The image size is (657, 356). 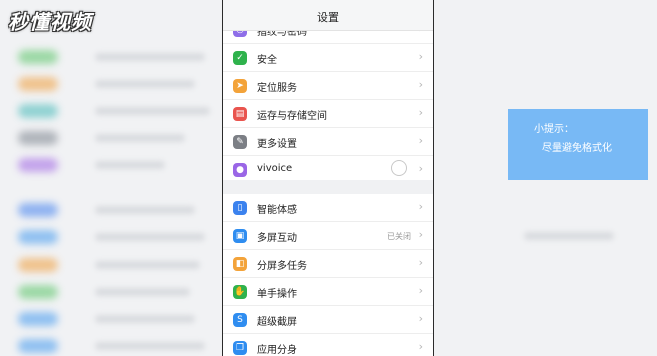 I want to click on shield-icon: ✓, so click(x=240, y=58).